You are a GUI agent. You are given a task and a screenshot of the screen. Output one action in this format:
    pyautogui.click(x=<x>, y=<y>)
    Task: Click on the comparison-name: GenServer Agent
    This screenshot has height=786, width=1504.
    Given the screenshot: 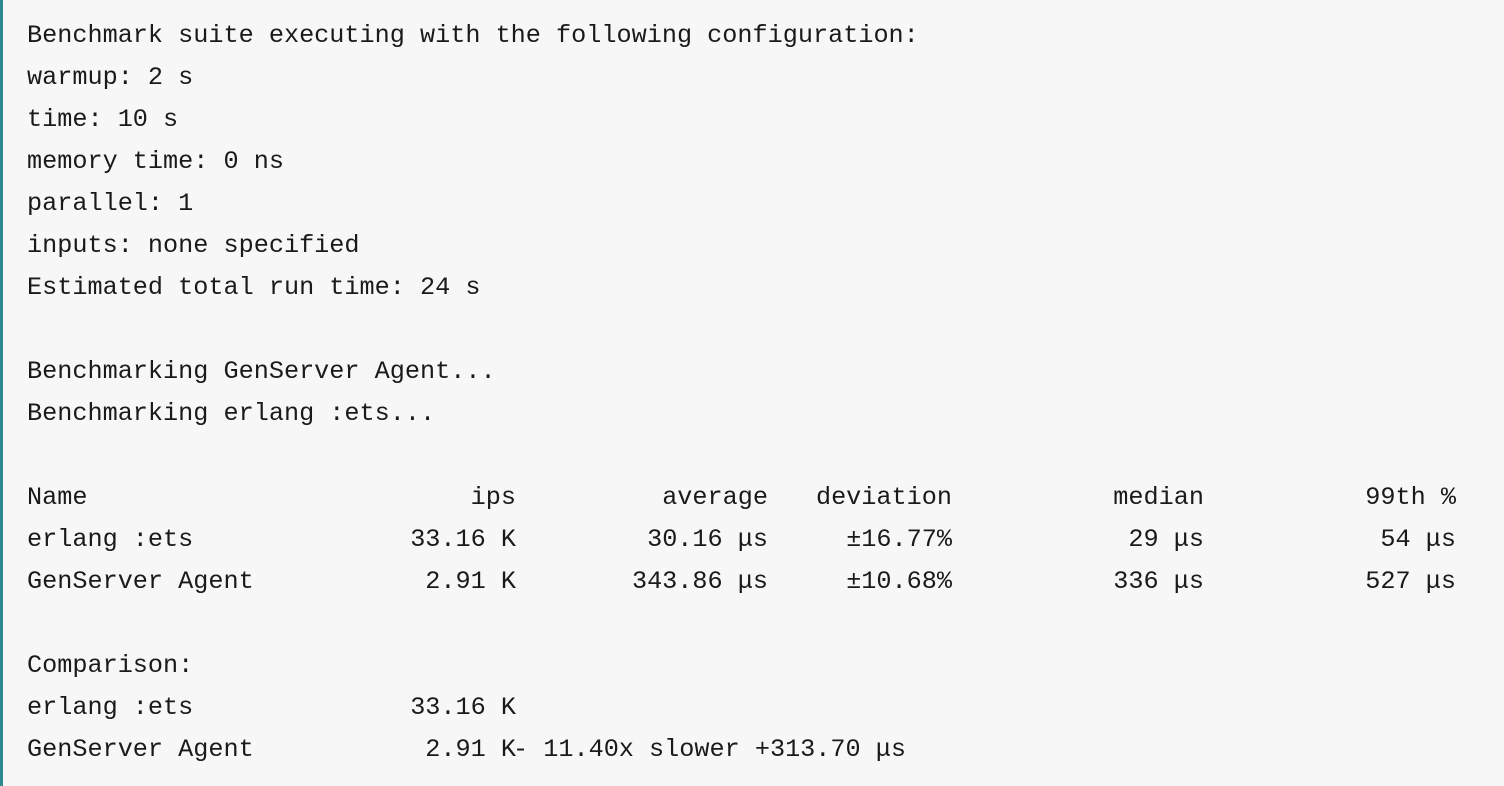 What is the action you would take?
    pyautogui.click(x=140, y=749)
    